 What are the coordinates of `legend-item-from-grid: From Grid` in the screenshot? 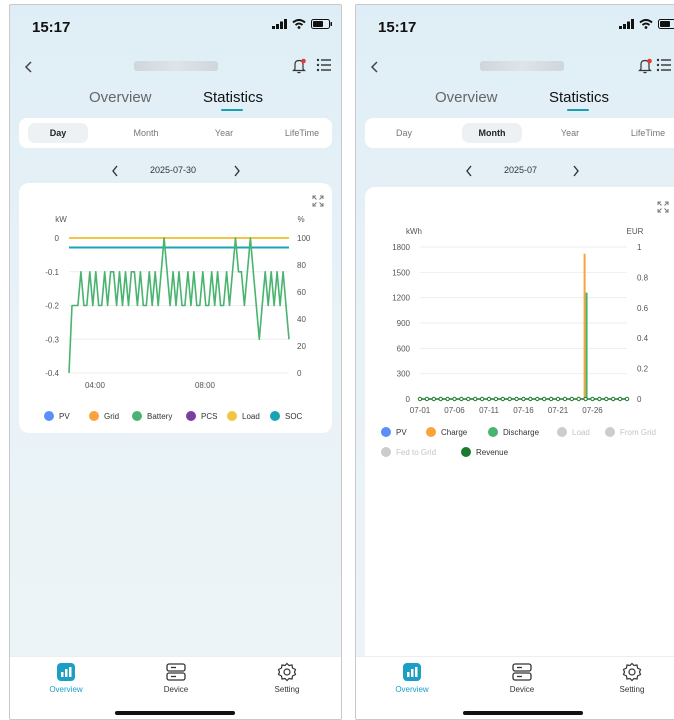 It's located at (630, 432).